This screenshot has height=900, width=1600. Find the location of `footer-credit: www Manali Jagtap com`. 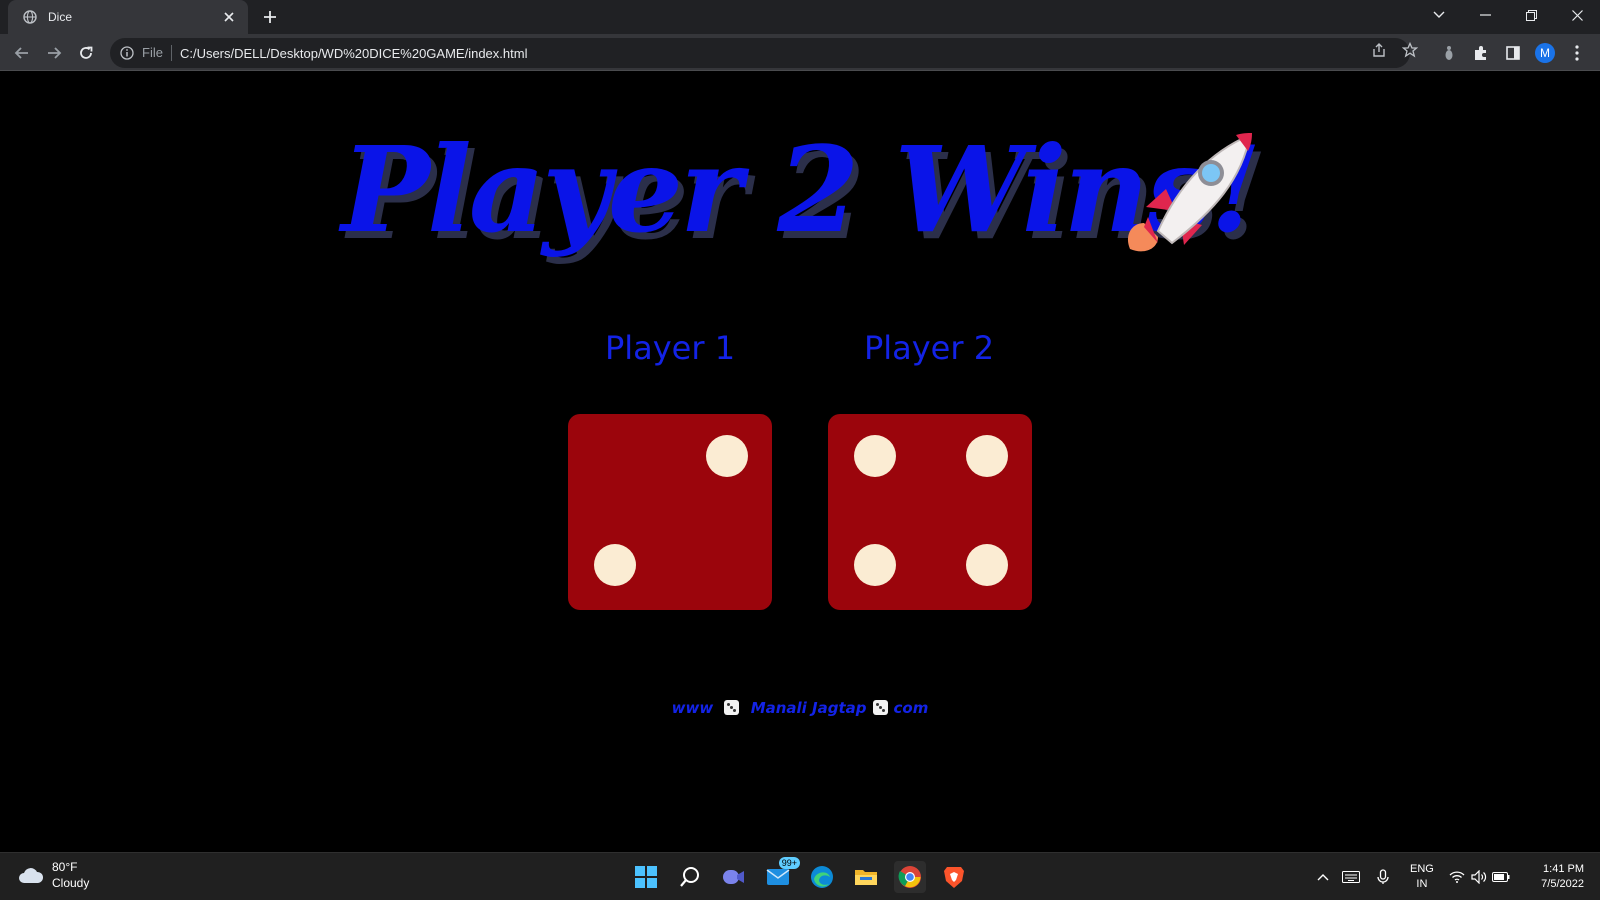

footer-credit: www Manali Jagtap com is located at coordinates (800, 708).